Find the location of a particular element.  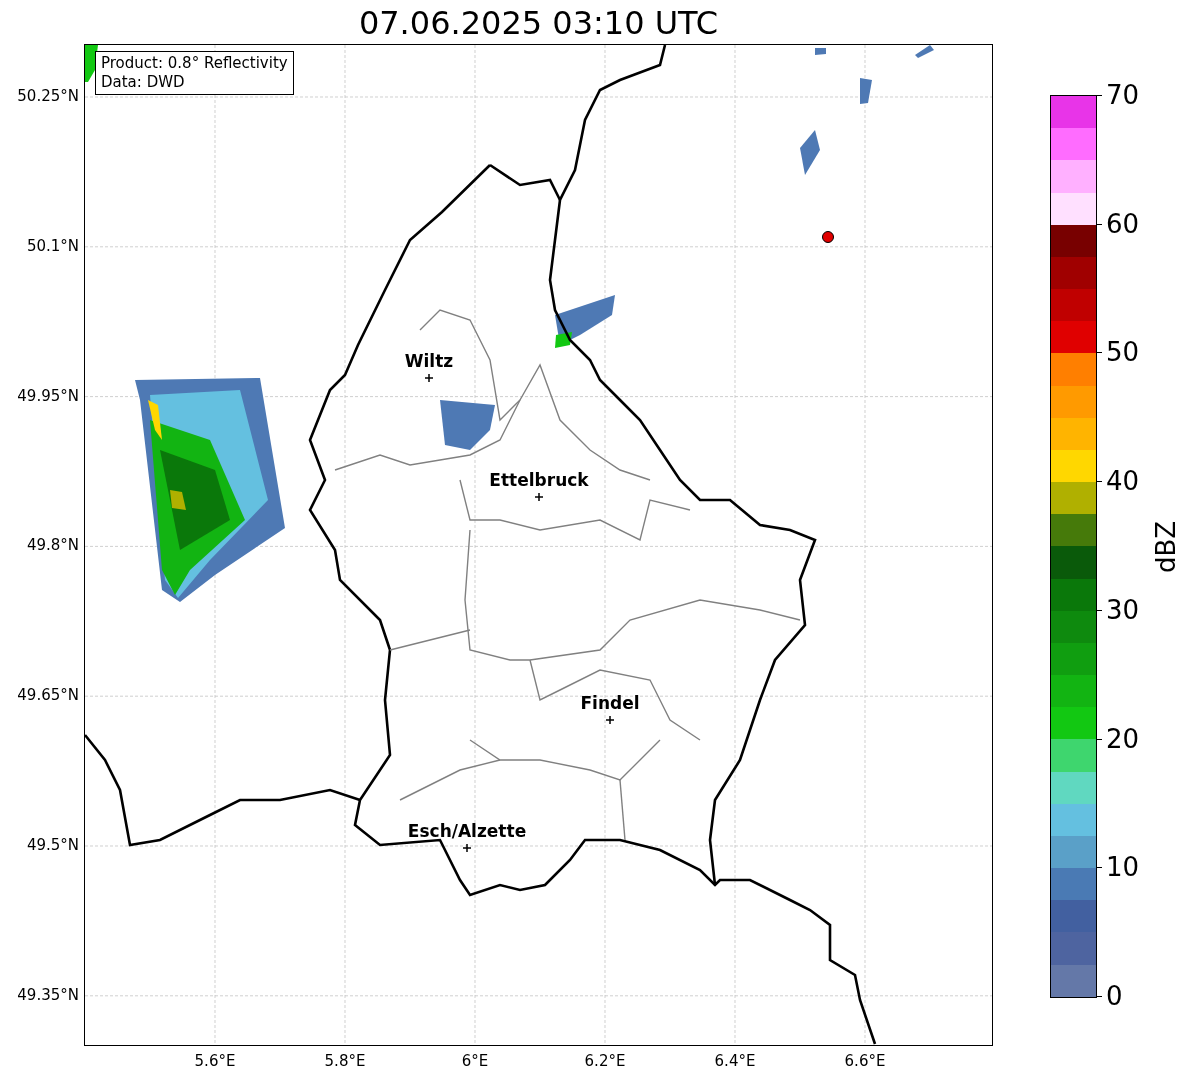

axis-tick-label: 6.6°E is located at coordinates (865, 1061).